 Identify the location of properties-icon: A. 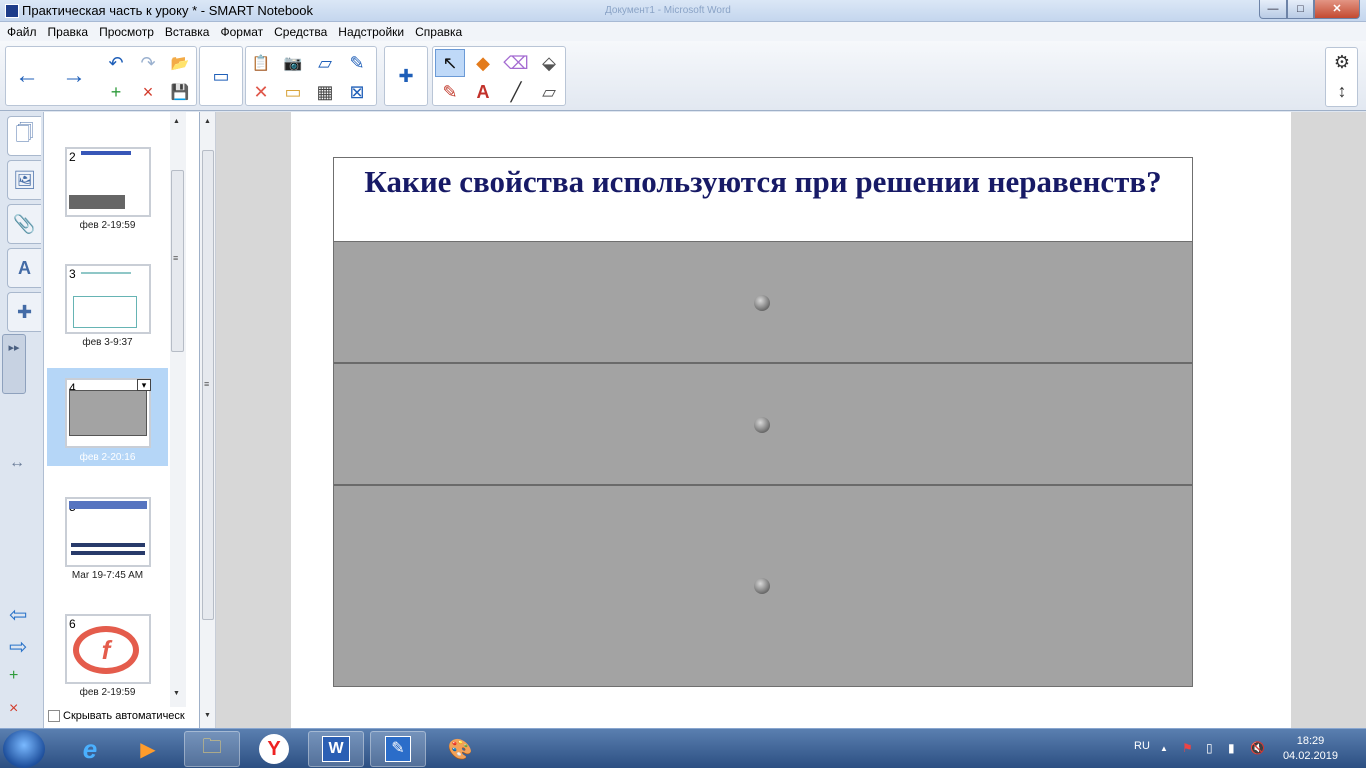
(24, 268).